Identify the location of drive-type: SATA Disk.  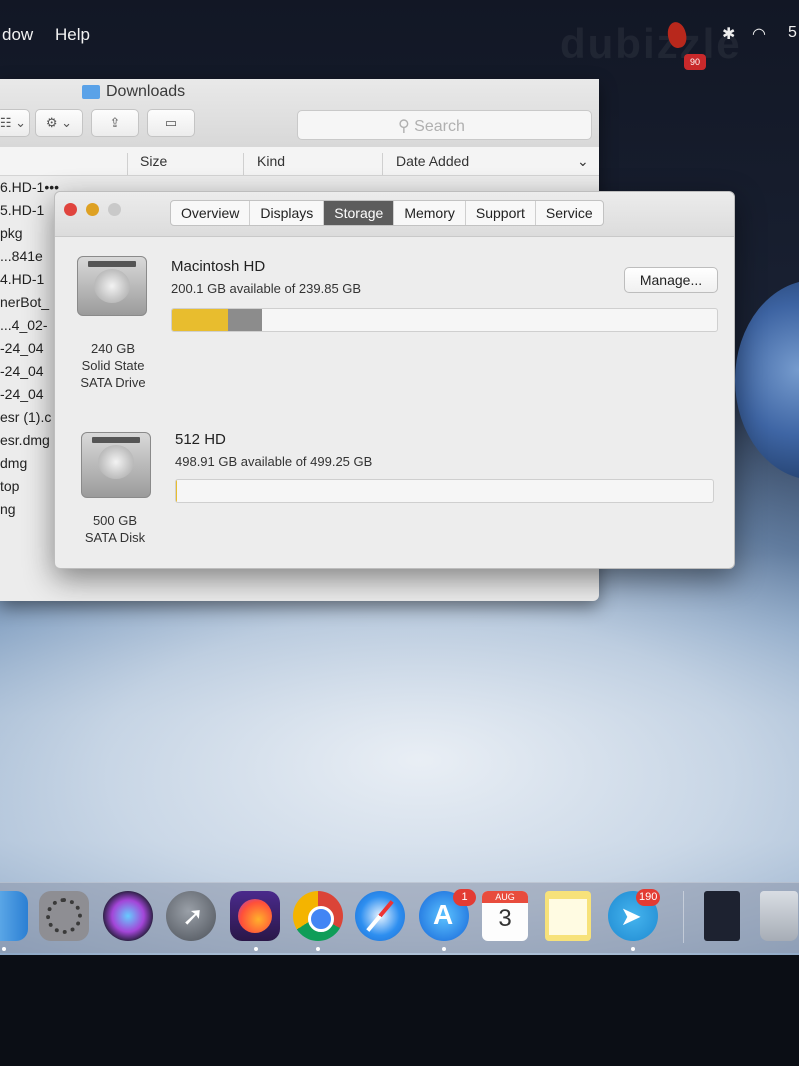
(115, 537).